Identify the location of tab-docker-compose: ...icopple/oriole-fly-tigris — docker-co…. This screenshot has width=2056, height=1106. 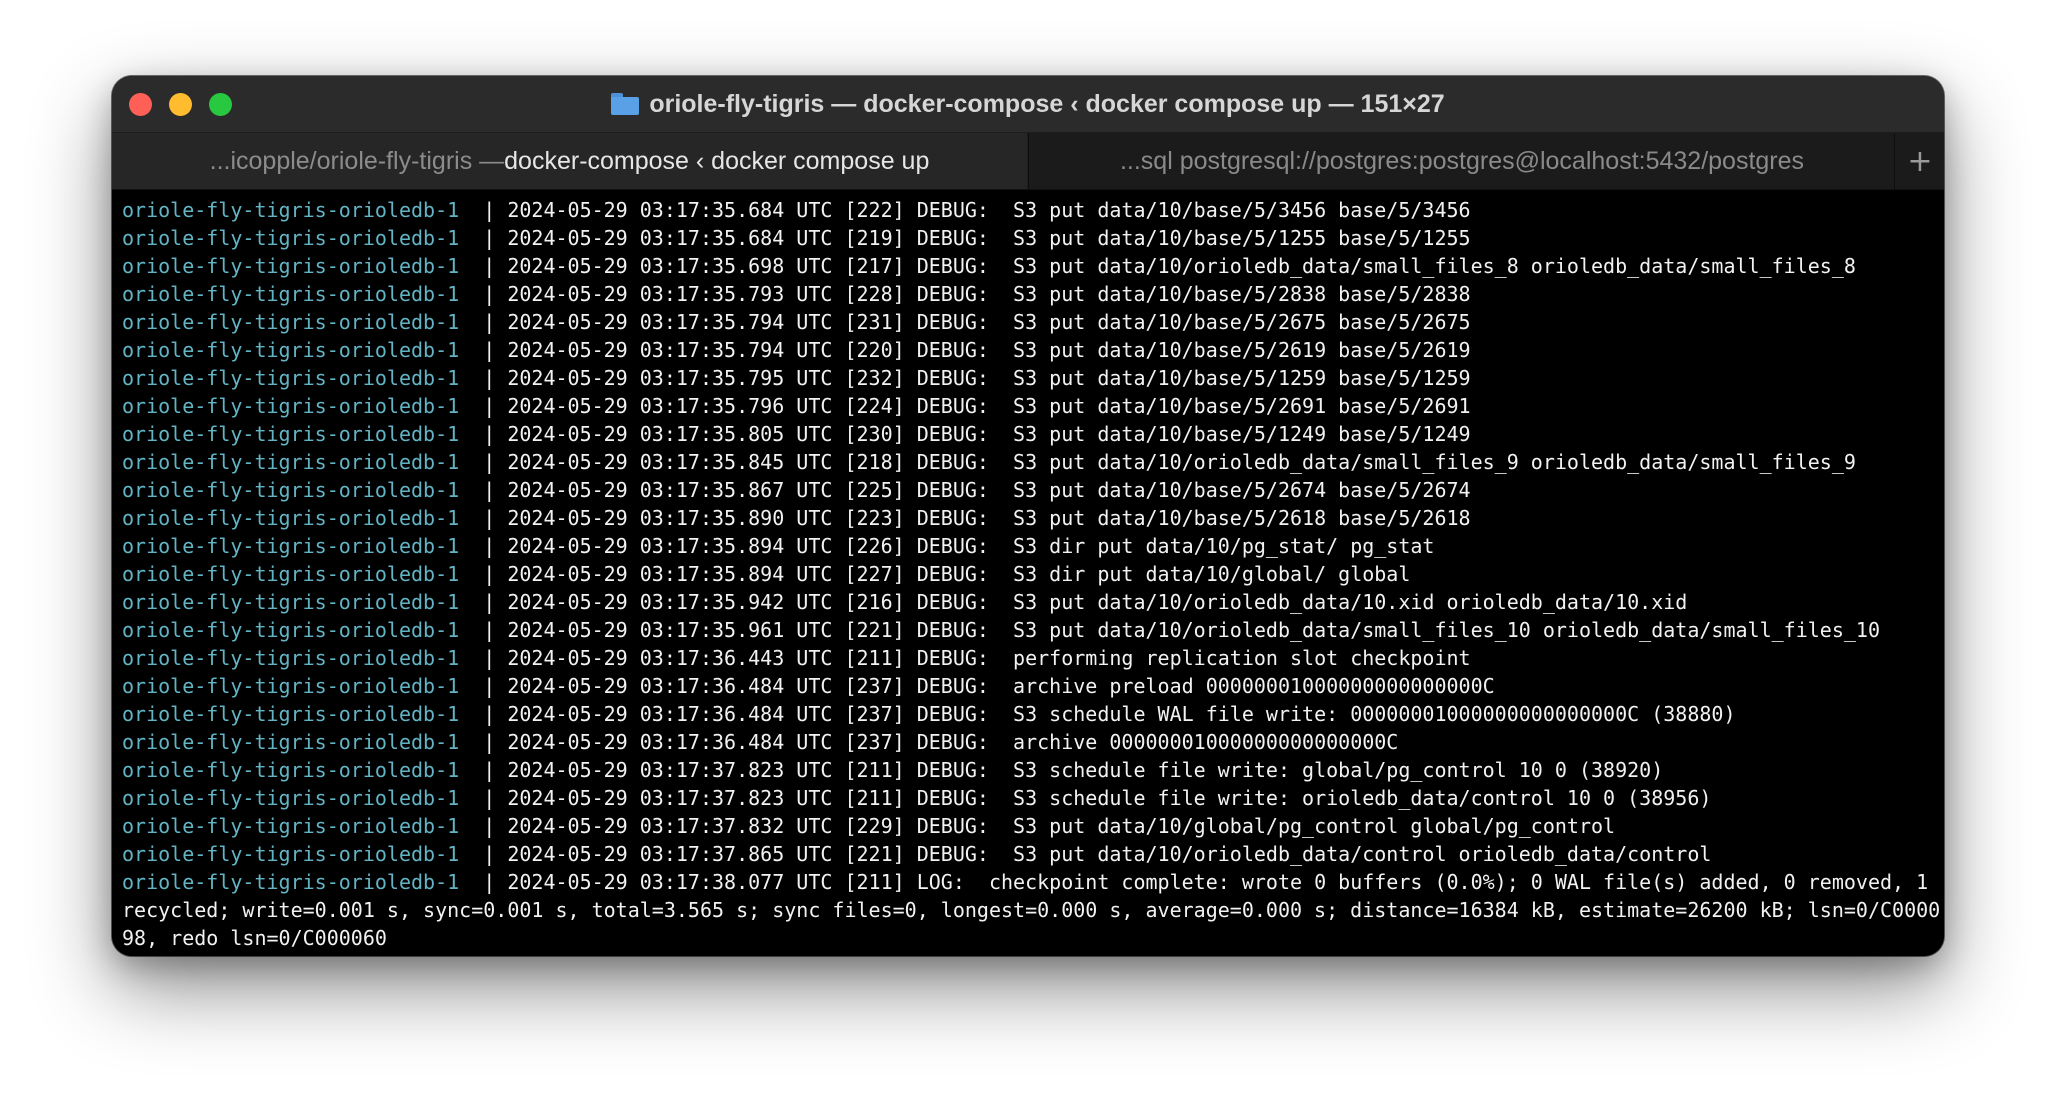
(569, 161).